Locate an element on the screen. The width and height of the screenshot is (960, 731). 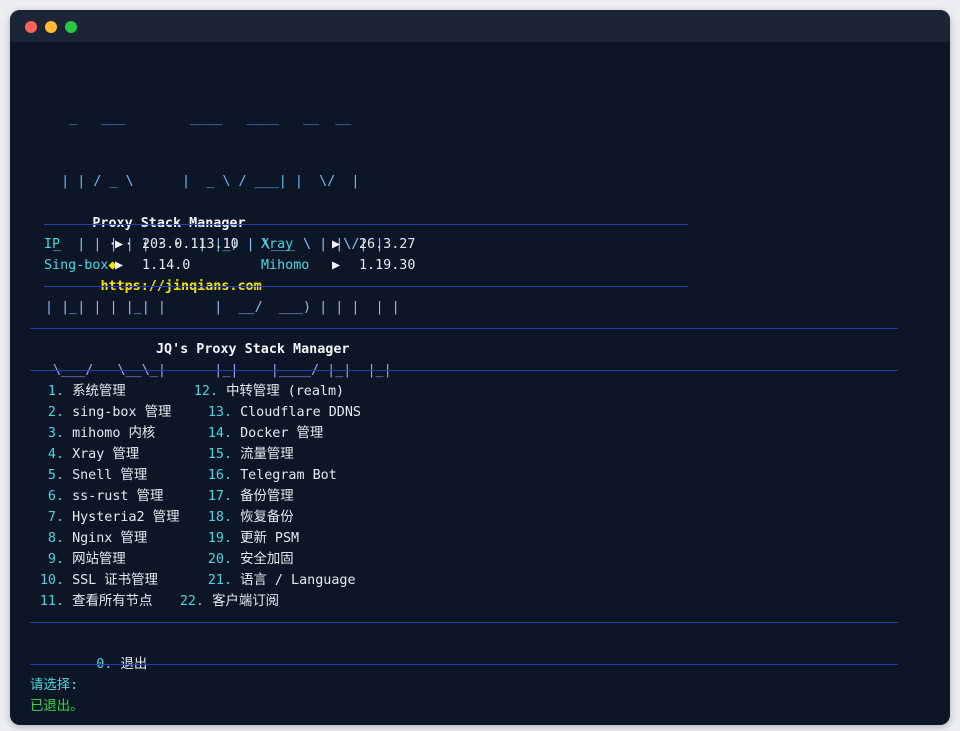
menu-item-label: 客户端订阅 is located at coordinates (246, 601).